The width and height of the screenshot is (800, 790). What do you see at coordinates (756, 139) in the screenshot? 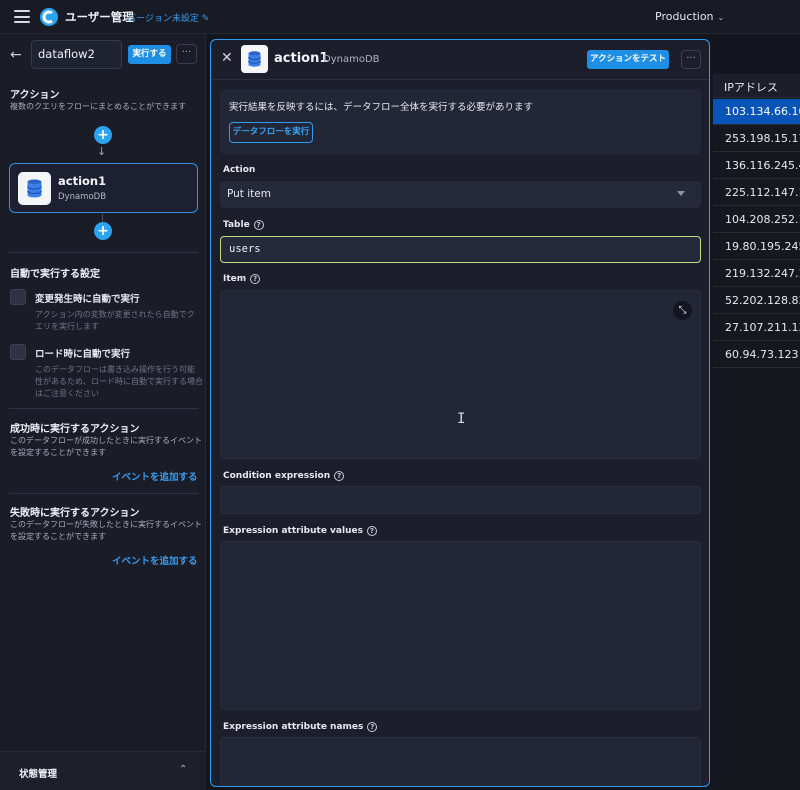
I see `table-row: 253.198.15.17` at bounding box center [756, 139].